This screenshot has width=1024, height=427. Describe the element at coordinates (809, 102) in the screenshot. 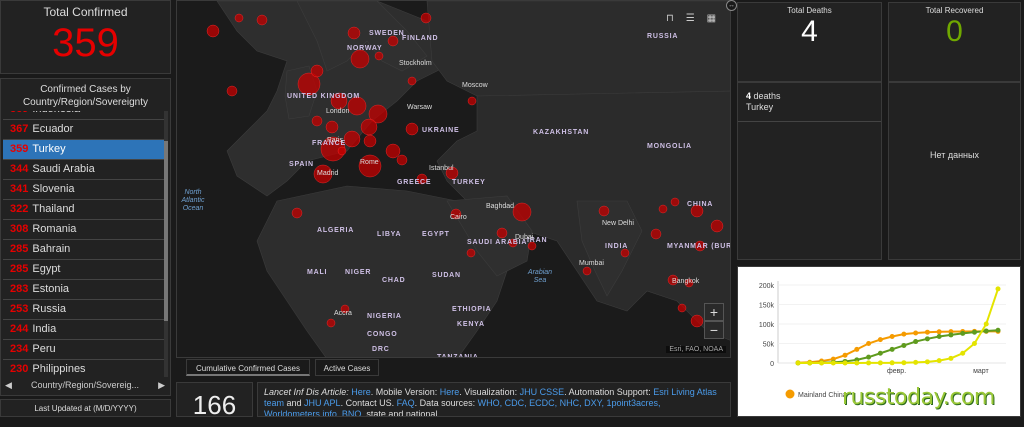

I see `deaths-list-item: 4 deaths Turkey` at that location.